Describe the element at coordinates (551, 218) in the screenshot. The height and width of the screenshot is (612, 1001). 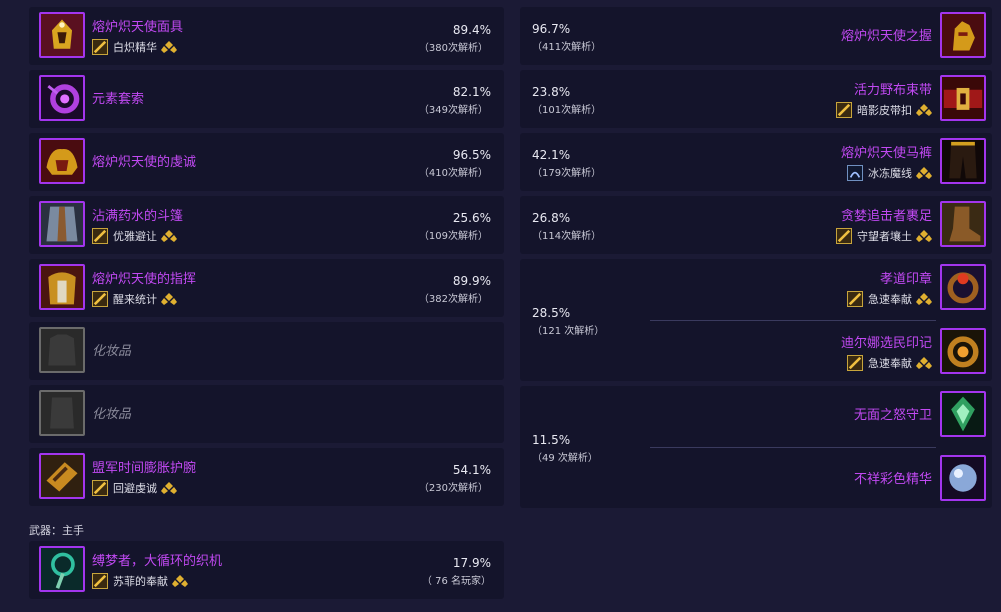
I see `usage-percent: 26.8%` at that location.